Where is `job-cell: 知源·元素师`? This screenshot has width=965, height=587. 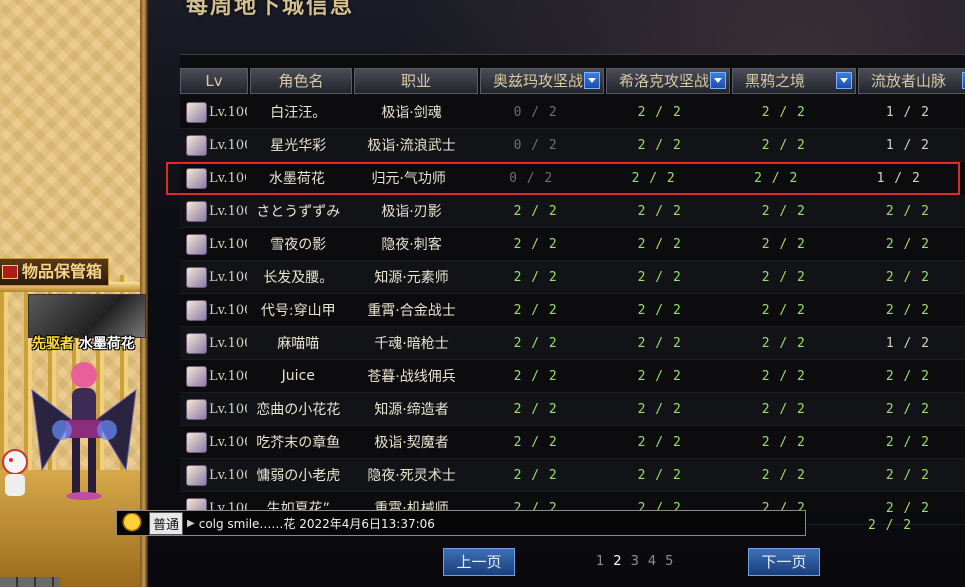 job-cell: 知源·元素师 is located at coordinates (411, 278).